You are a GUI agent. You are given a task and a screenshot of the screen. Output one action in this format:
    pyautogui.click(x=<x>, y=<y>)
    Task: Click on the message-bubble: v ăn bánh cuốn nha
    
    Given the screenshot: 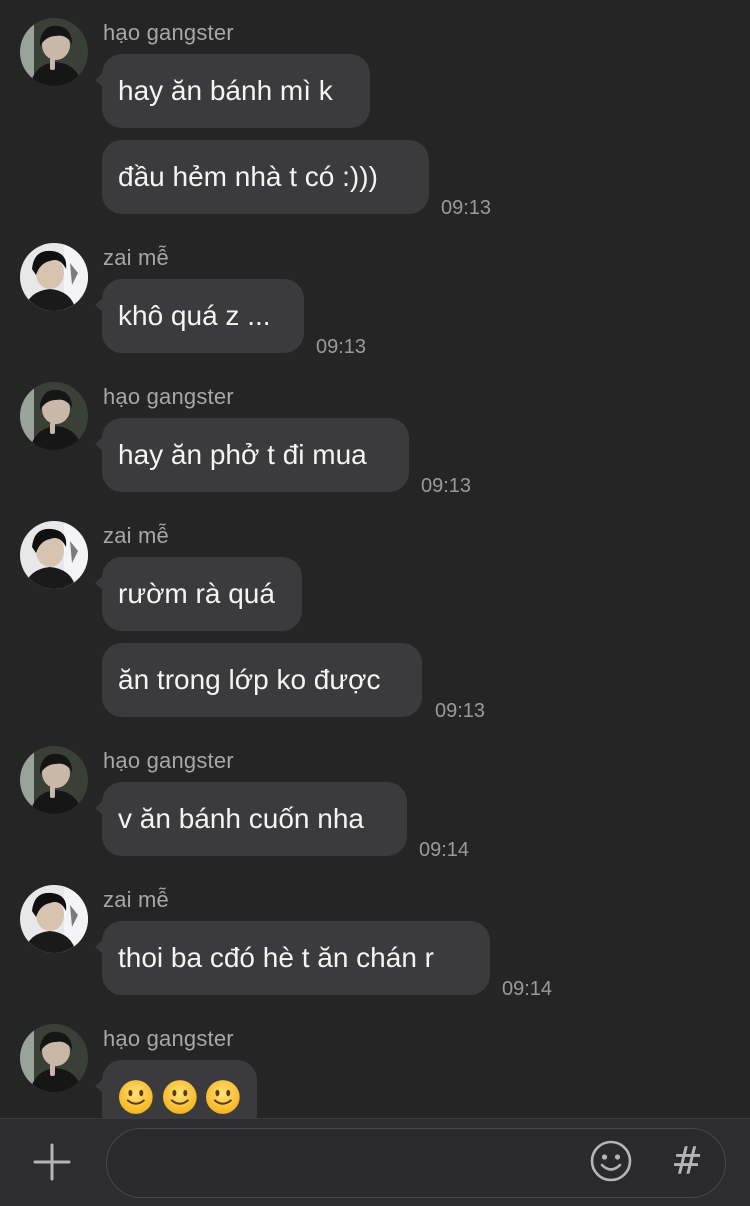 What is the action you would take?
    pyautogui.click(x=251, y=819)
    